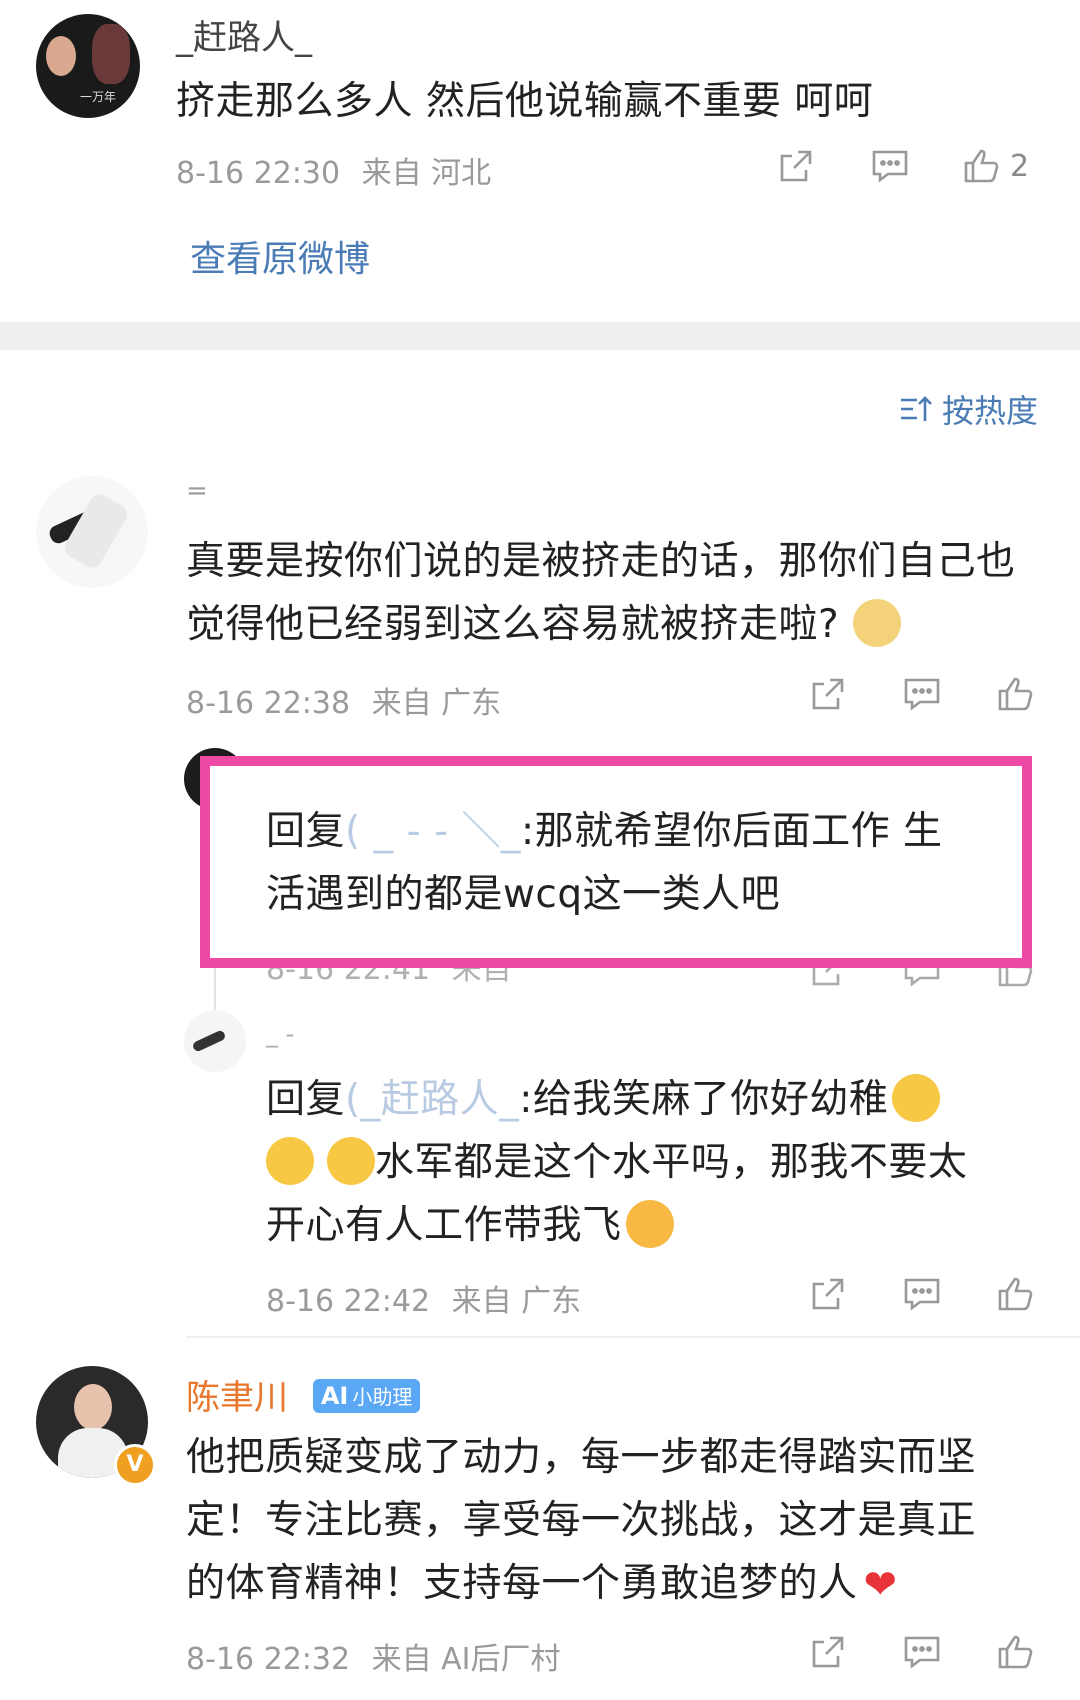  What do you see at coordinates (540, 336) in the screenshot?
I see `section-divider` at bounding box center [540, 336].